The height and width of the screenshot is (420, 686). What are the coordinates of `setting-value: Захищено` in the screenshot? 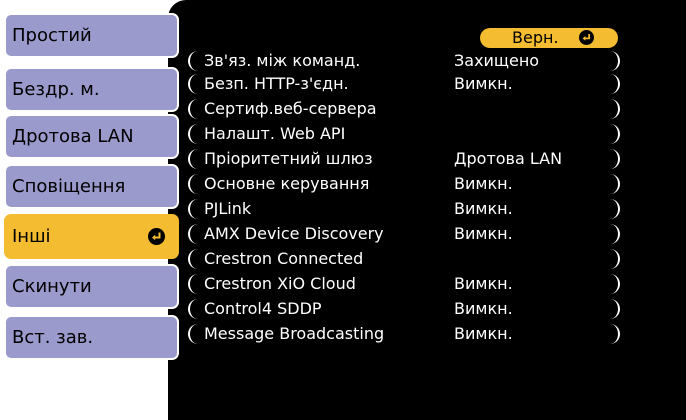 It's located at (497, 60).